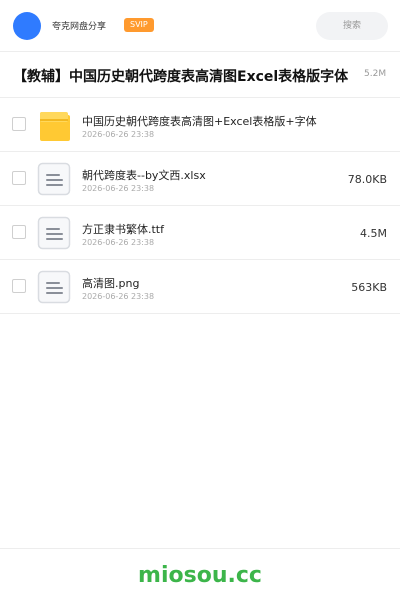 Image resolution: width=400 pixels, height=600 pixels. I want to click on file-name: 中国历史朝代跨度表高清图+Excel表格版+字体, so click(199, 121).